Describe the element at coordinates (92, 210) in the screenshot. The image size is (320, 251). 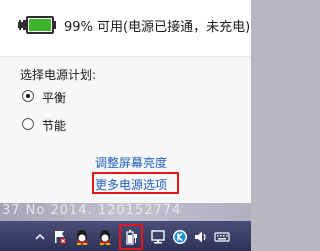
I see `desktop-wallpaper-text: 37 No 2014. 120152774` at that location.